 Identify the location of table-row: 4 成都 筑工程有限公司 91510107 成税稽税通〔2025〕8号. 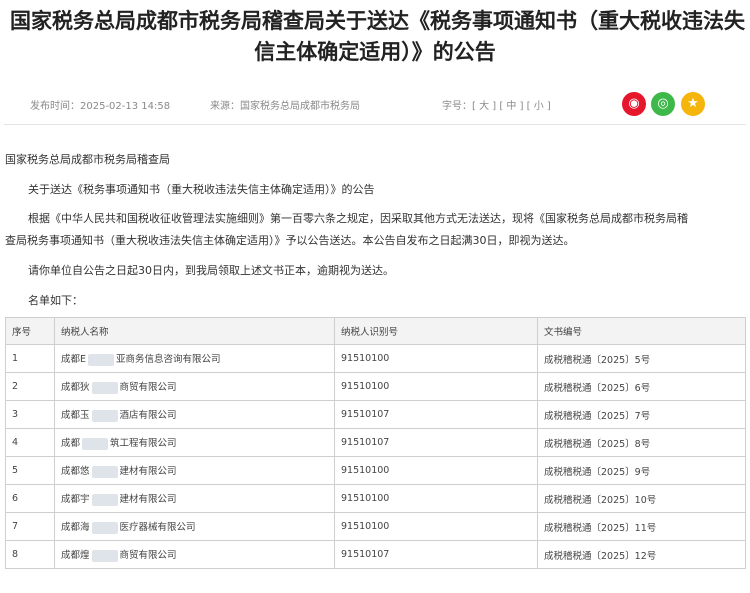
(375, 442).